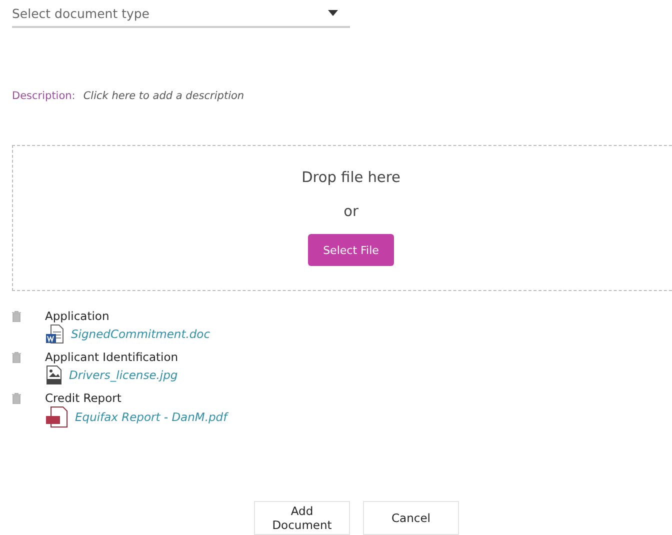 This screenshot has width=672, height=535. What do you see at coordinates (351, 178) in the screenshot?
I see `drop-prompt: Drop file here` at bounding box center [351, 178].